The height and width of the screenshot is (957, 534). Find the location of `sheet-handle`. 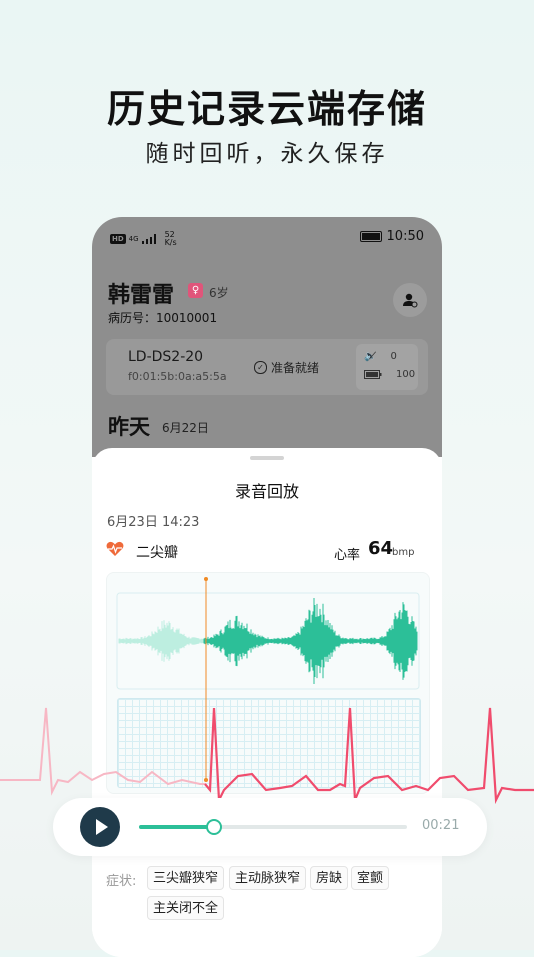

sheet-handle is located at coordinates (267, 458).